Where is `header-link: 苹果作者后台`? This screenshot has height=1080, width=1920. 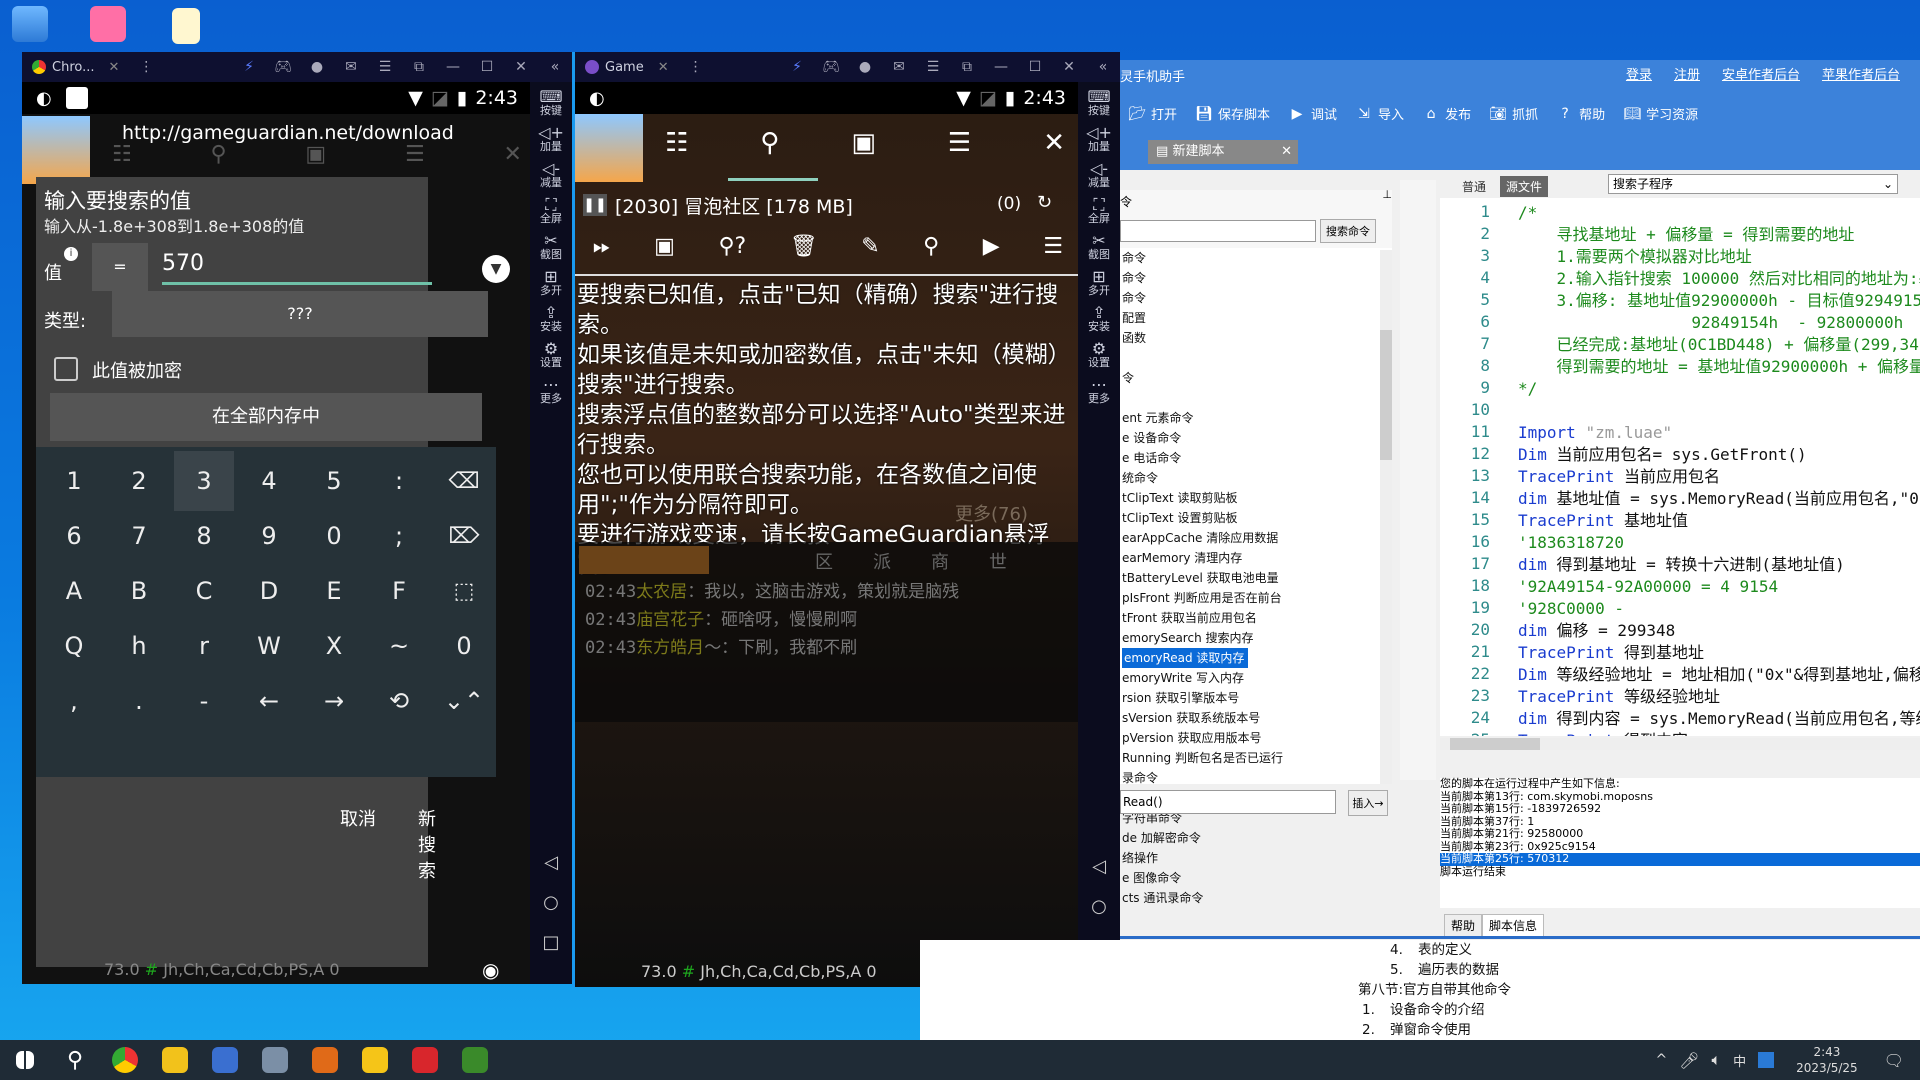
header-link: 苹果作者后台 is located at coordinates (1861, 73).